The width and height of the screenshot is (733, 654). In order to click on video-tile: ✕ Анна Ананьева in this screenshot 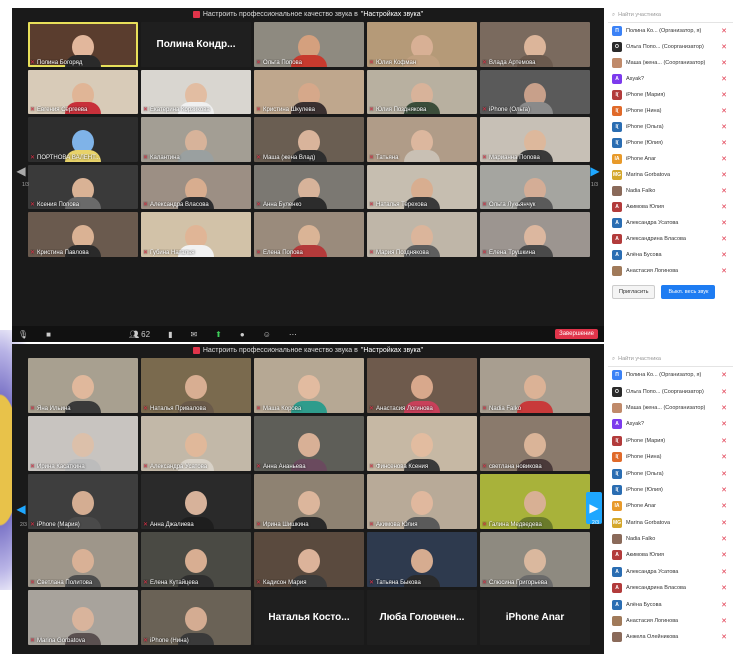, I will do `click(309, 443)`.